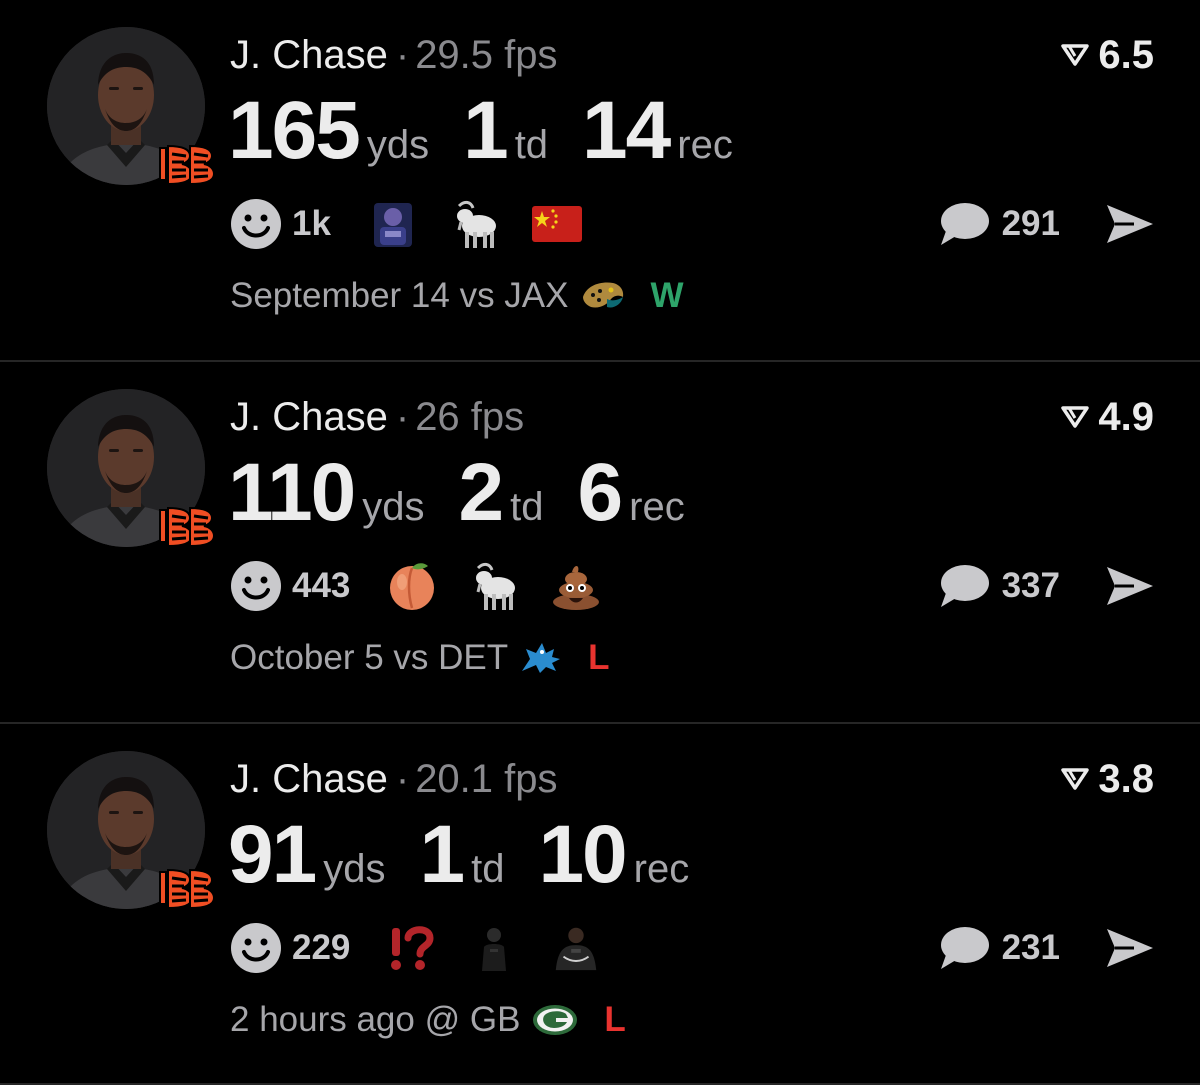  Describe the element at coordinates (394, 55) in the screenshot. I see `post-header: J. Chase · 29.5 fps` at that location.